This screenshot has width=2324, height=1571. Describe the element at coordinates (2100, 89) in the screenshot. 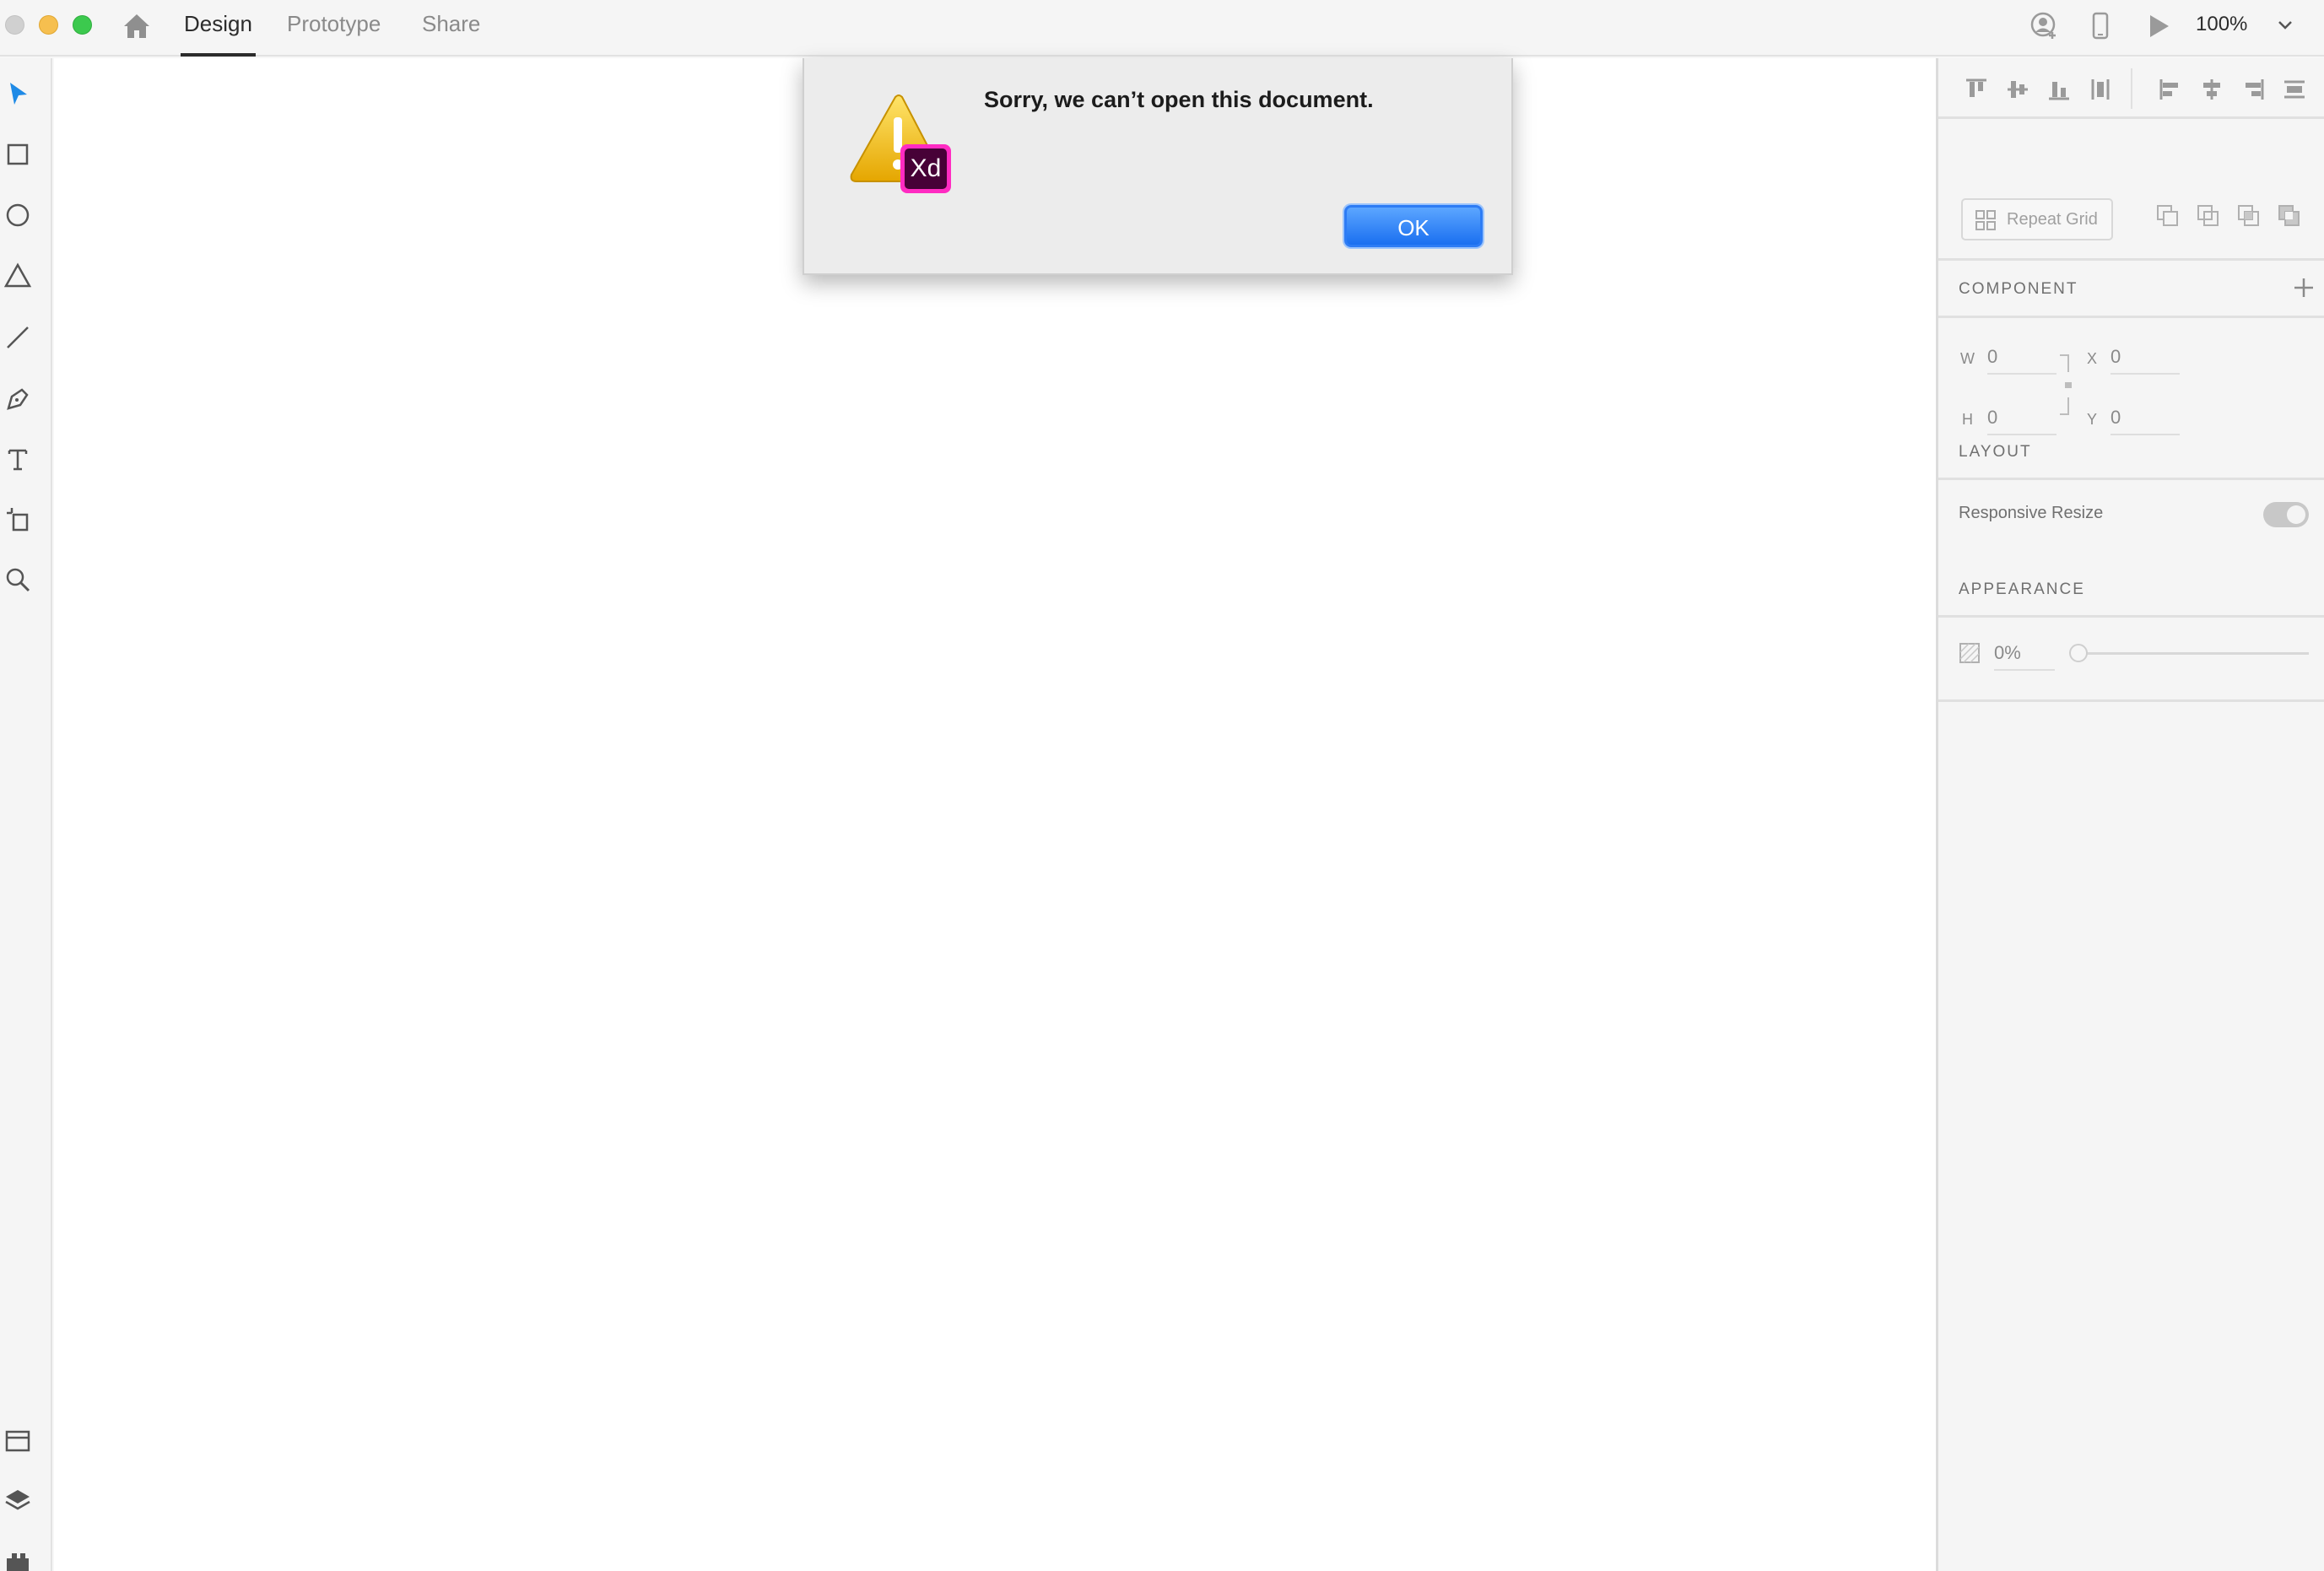

I see `distribute-horizontal-icon` at that location.